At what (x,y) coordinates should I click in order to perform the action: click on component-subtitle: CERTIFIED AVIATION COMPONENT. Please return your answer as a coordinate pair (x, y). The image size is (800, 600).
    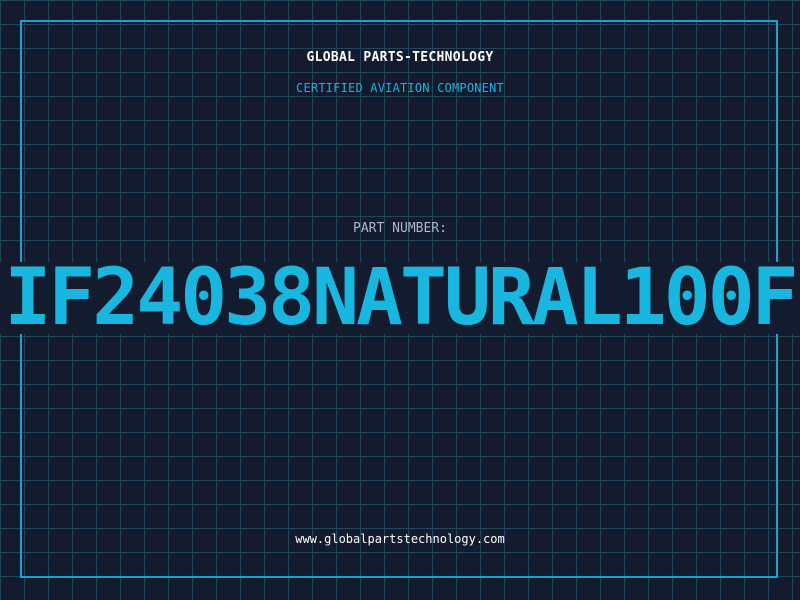
    Looking at the image, I should click on (400, 88).